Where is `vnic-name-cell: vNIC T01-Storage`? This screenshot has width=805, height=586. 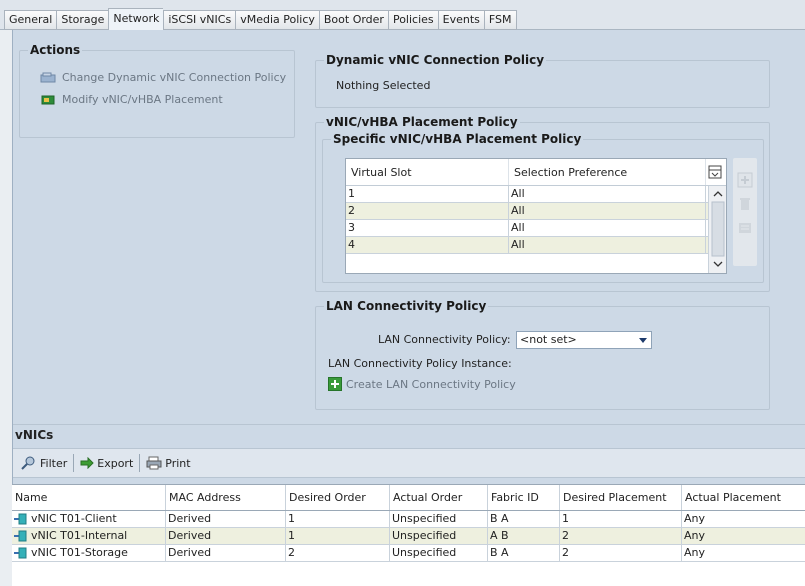
vnic-name-cell: vNIC T01-Storage is located at coordinates (89, 553).